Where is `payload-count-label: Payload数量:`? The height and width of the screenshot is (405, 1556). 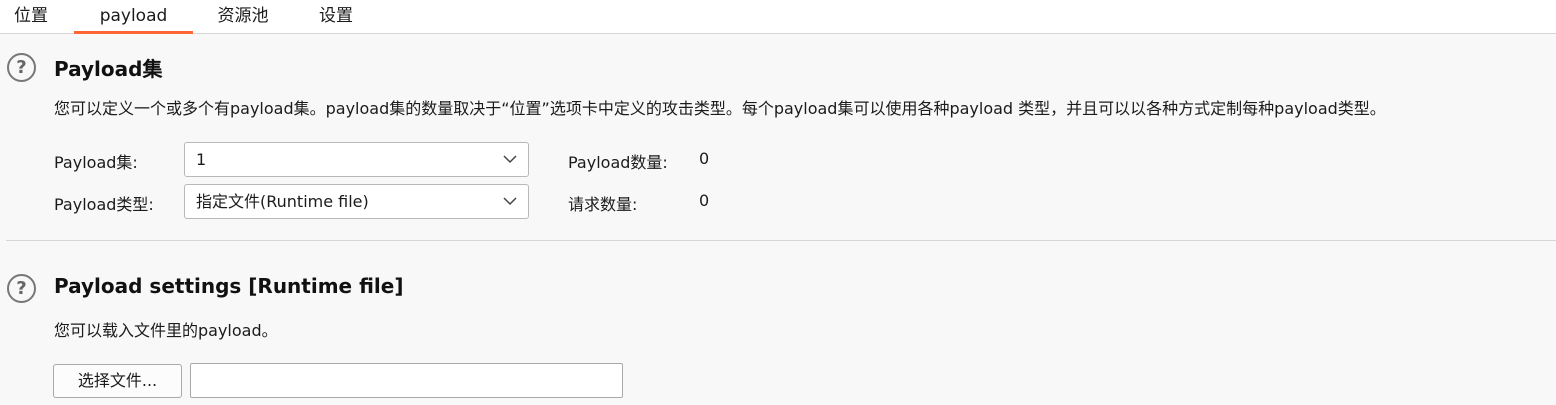
payload-count-label: Payload数量: is located at coordinates (618, 162).